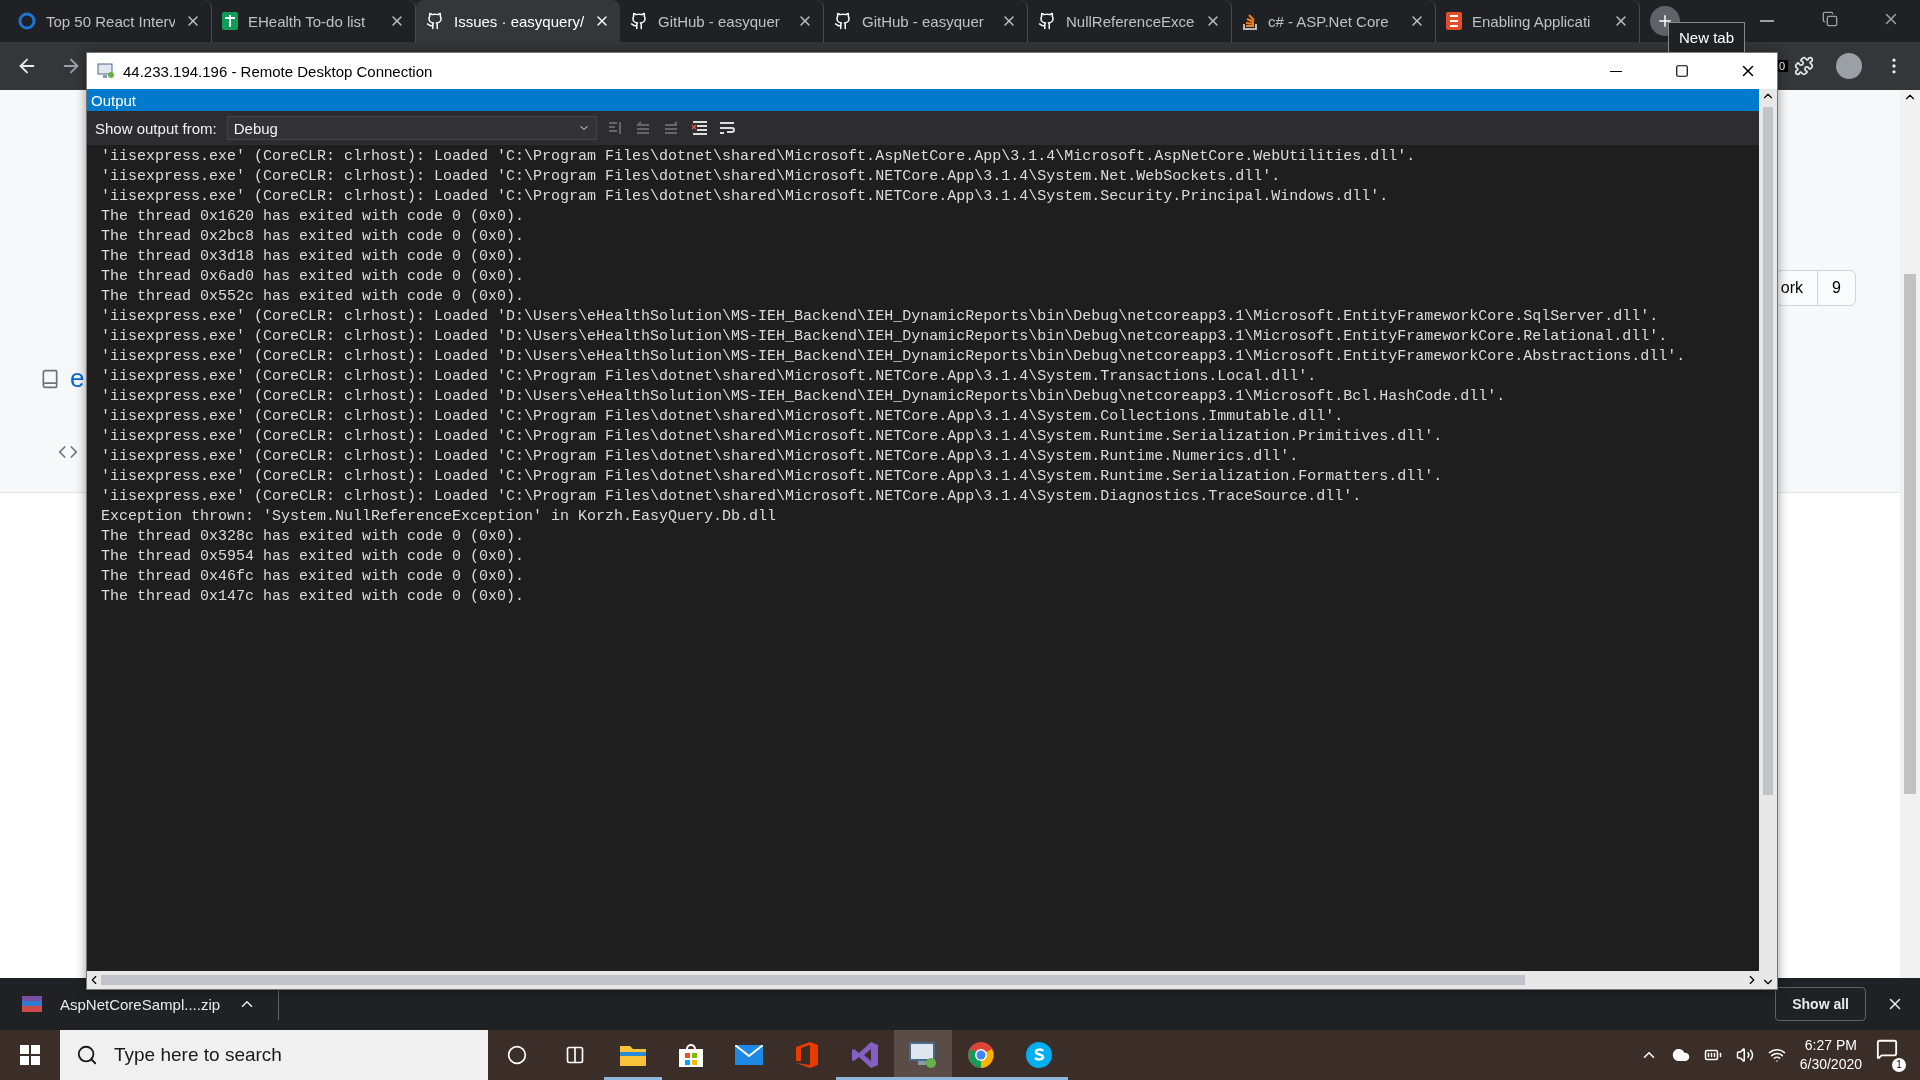 This screenshot has height=1080, width=1920. I want to click on cloud-icon, so click(1680, 1055).